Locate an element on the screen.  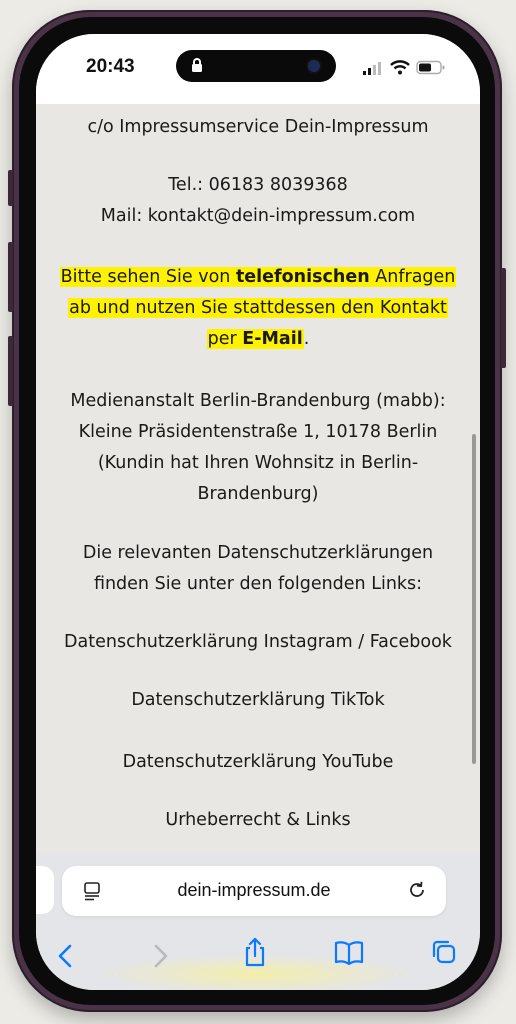
notice-text: Bitte sehen Sie von is located at coordinates (148, 277).